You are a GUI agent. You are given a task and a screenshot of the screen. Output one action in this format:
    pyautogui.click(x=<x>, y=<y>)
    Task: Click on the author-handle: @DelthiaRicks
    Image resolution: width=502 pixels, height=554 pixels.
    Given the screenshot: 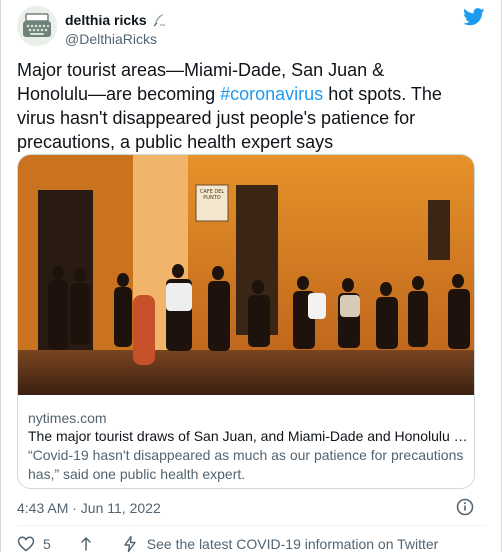 What is the action you would take?
    pyautogui.click(x=111, y=39)
    